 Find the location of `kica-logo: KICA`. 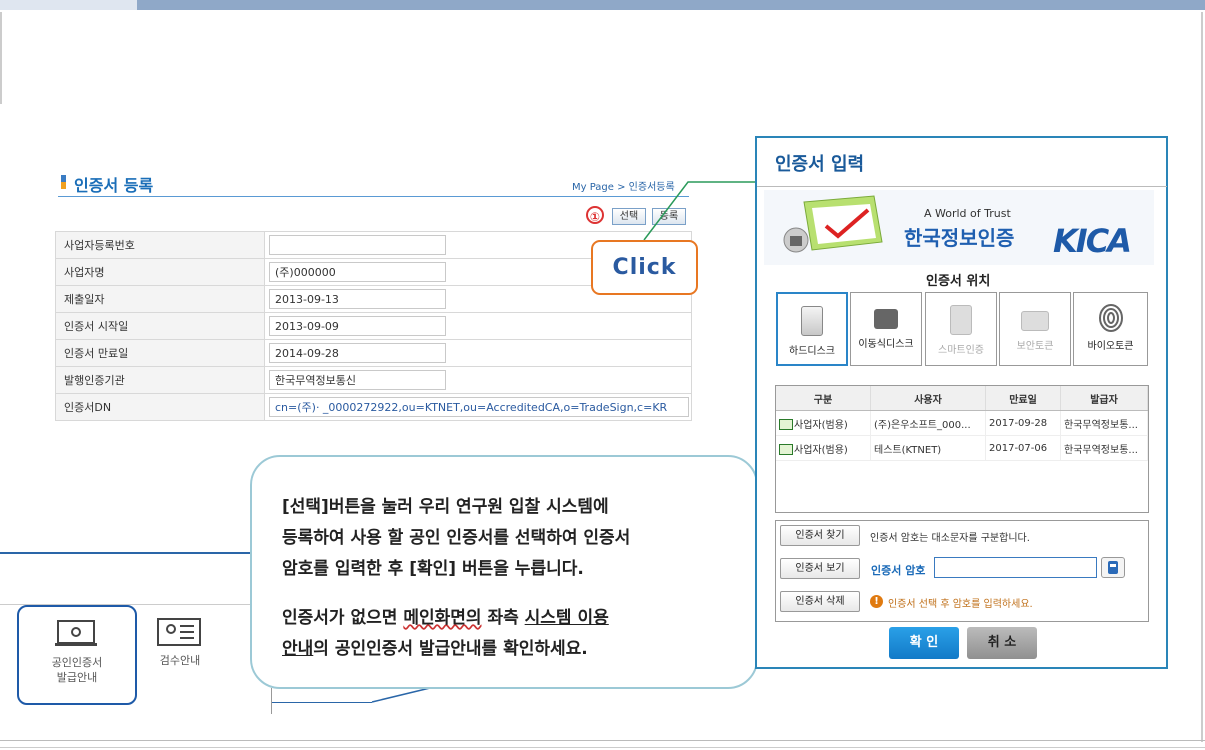

kica-logo: KICA is located at coordinates (1092, 241).